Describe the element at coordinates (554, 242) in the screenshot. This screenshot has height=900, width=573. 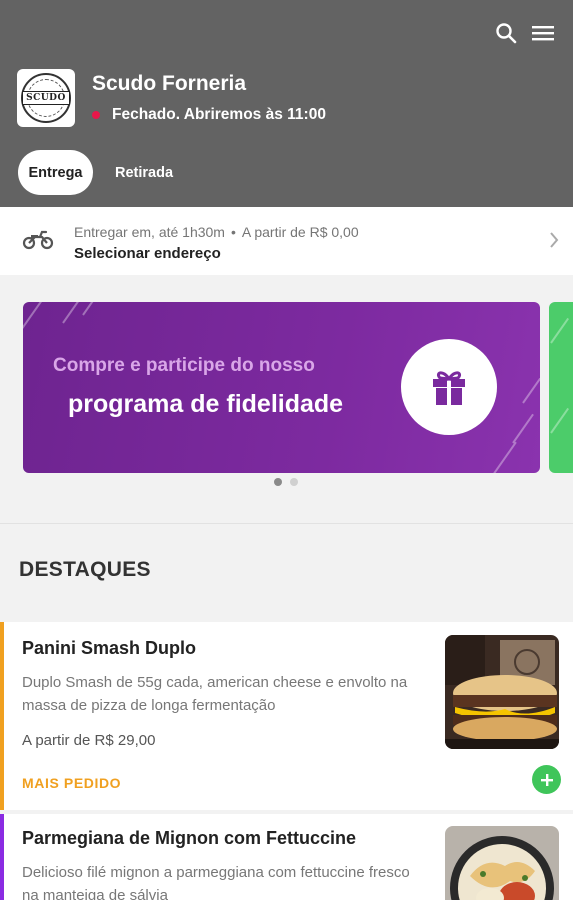
I see `chevron-right-icon` at that location.